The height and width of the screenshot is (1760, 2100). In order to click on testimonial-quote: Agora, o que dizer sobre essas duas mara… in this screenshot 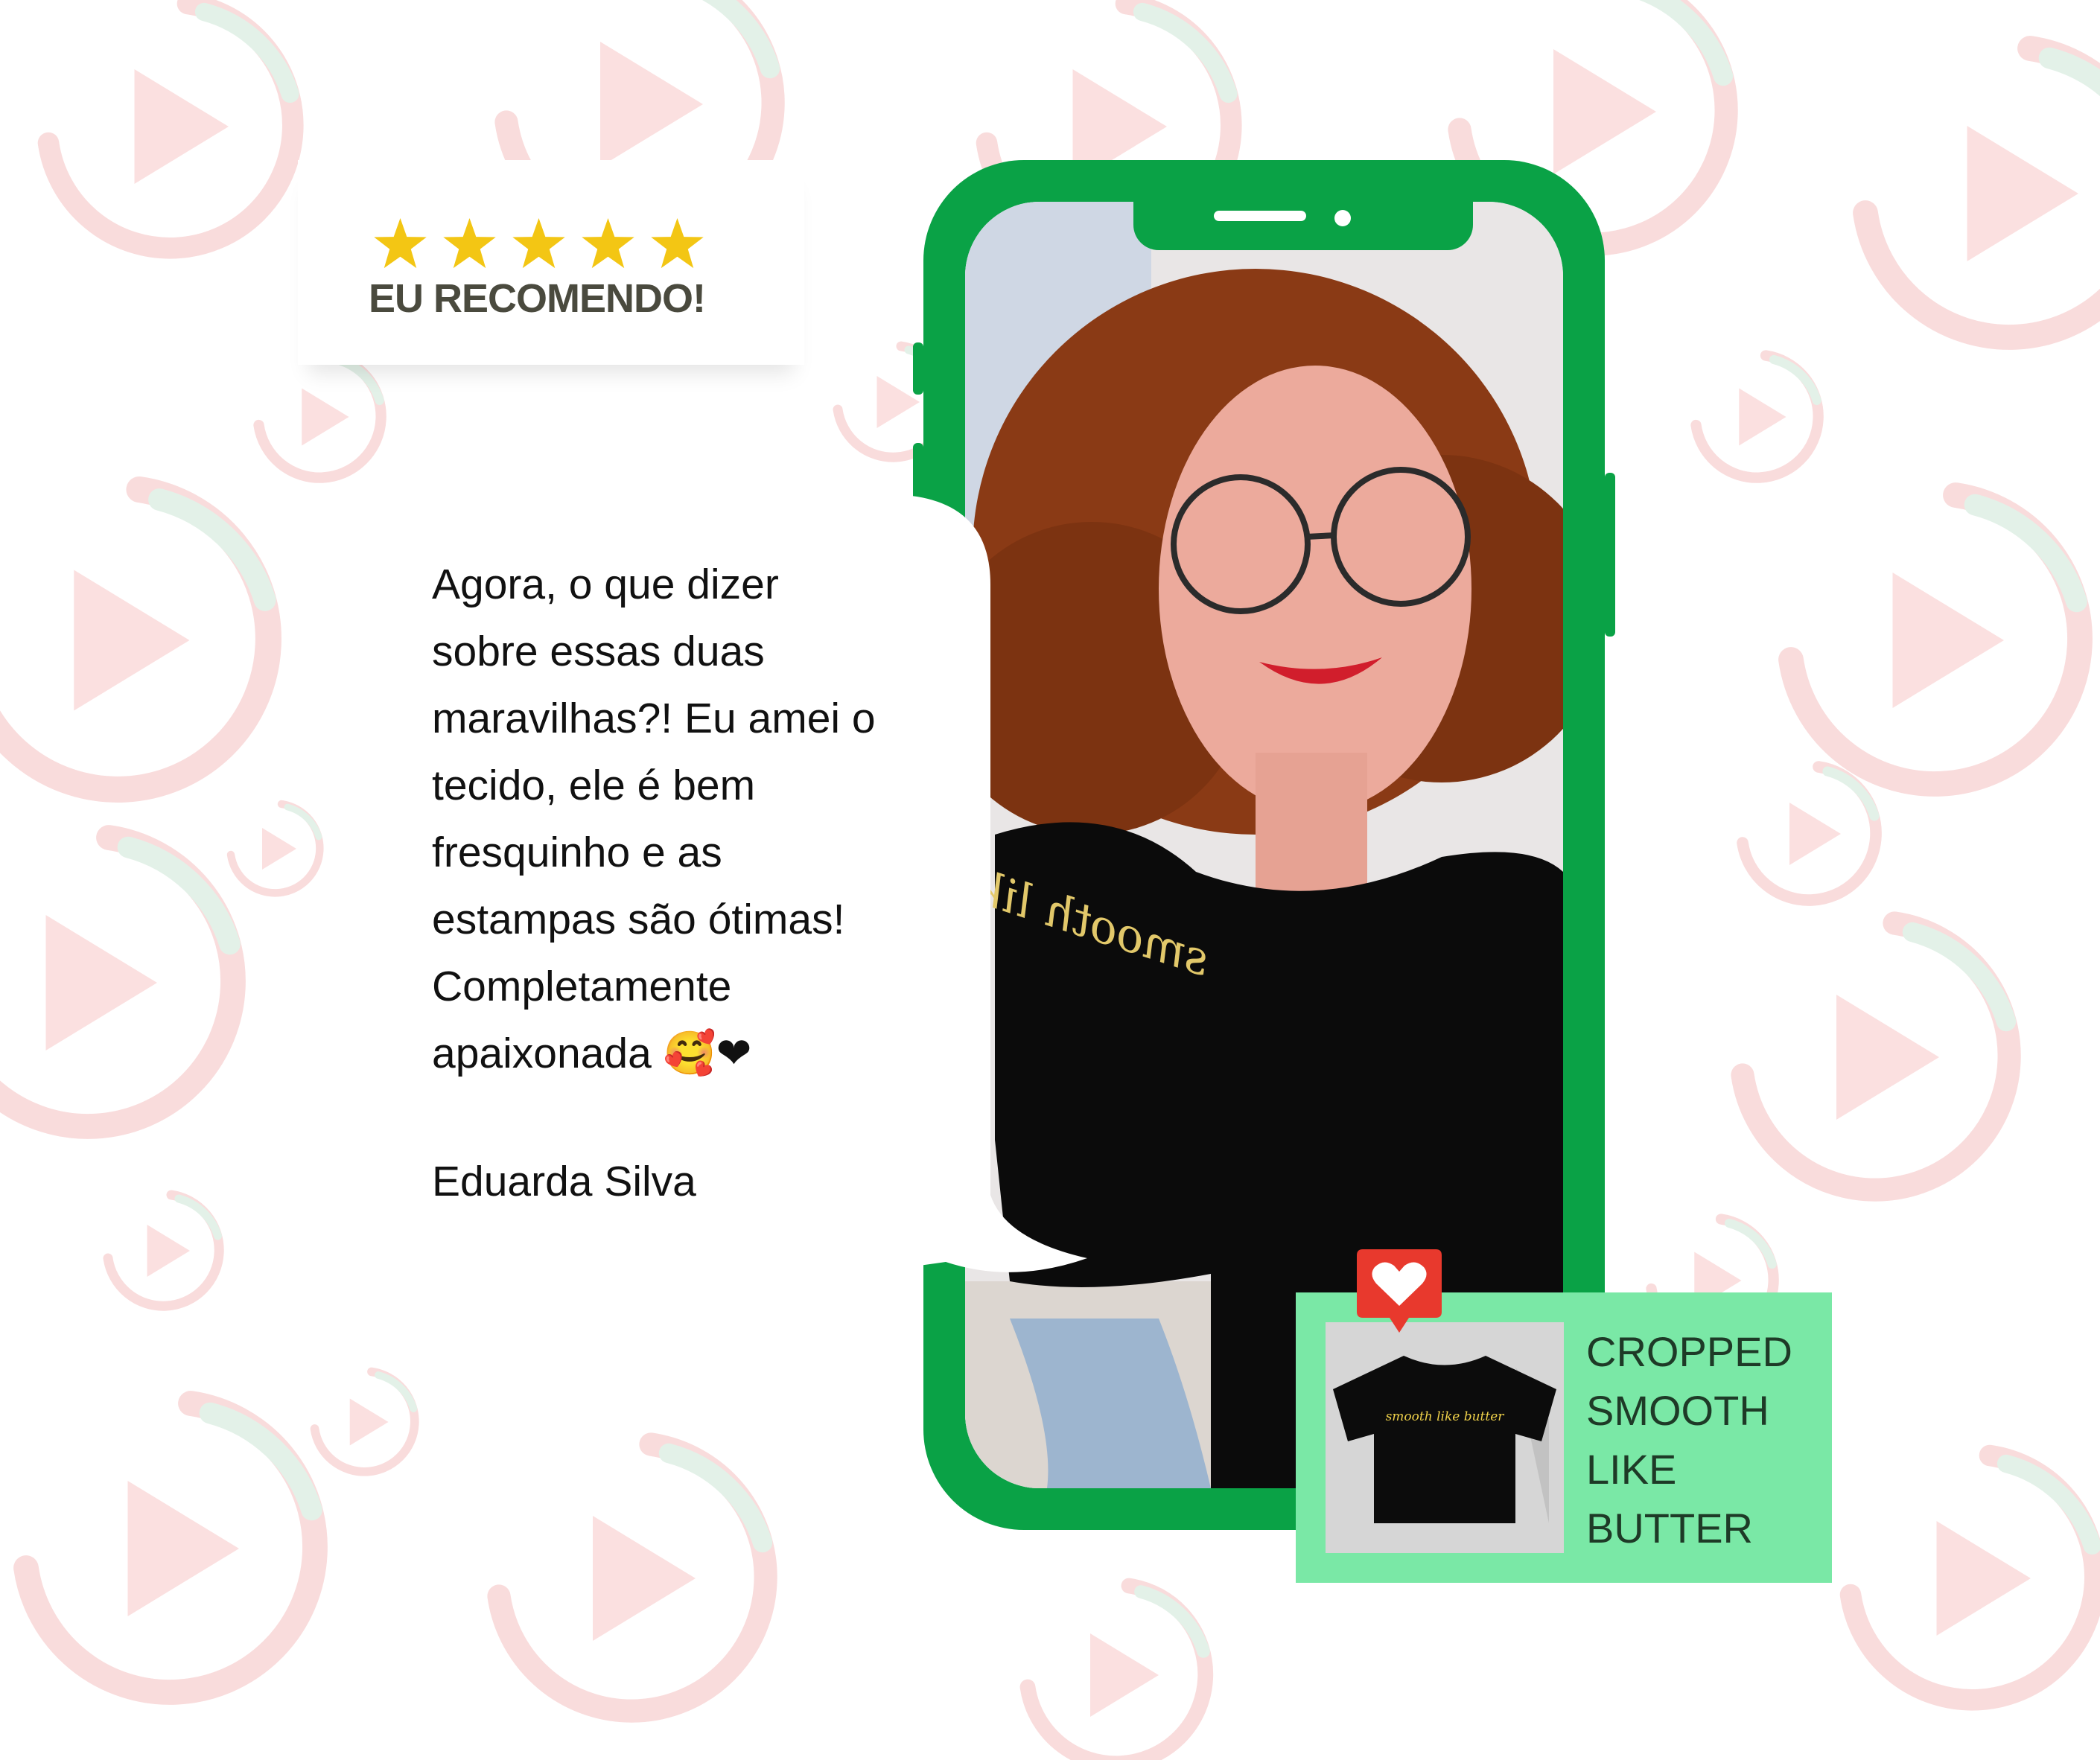, I will do `click(654, 819)`.